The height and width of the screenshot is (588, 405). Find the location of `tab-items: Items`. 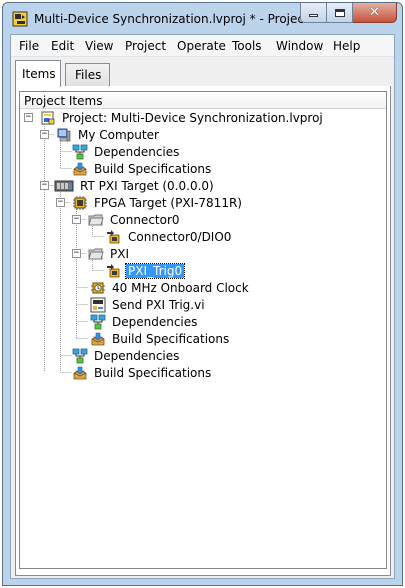

tab-items: Items is located at coordinates (38, 73).